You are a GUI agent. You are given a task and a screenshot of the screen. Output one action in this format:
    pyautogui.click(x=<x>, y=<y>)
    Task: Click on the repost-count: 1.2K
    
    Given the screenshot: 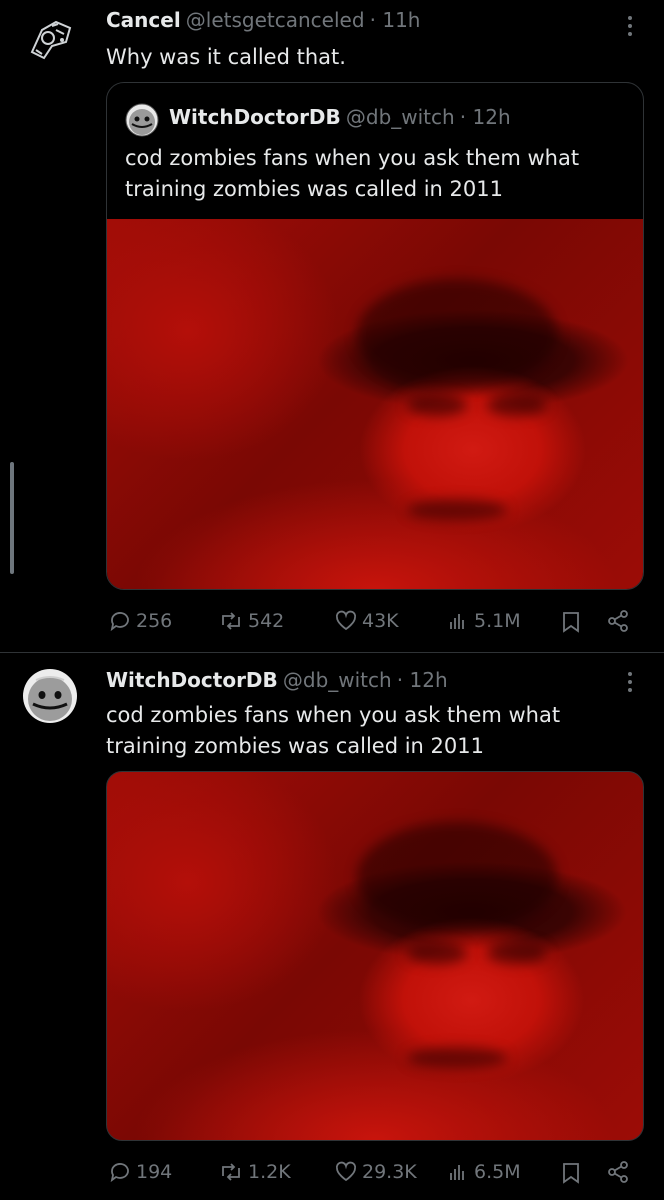 What is the action you would take?
    pyautogui.click(x=269, y=1172)
    